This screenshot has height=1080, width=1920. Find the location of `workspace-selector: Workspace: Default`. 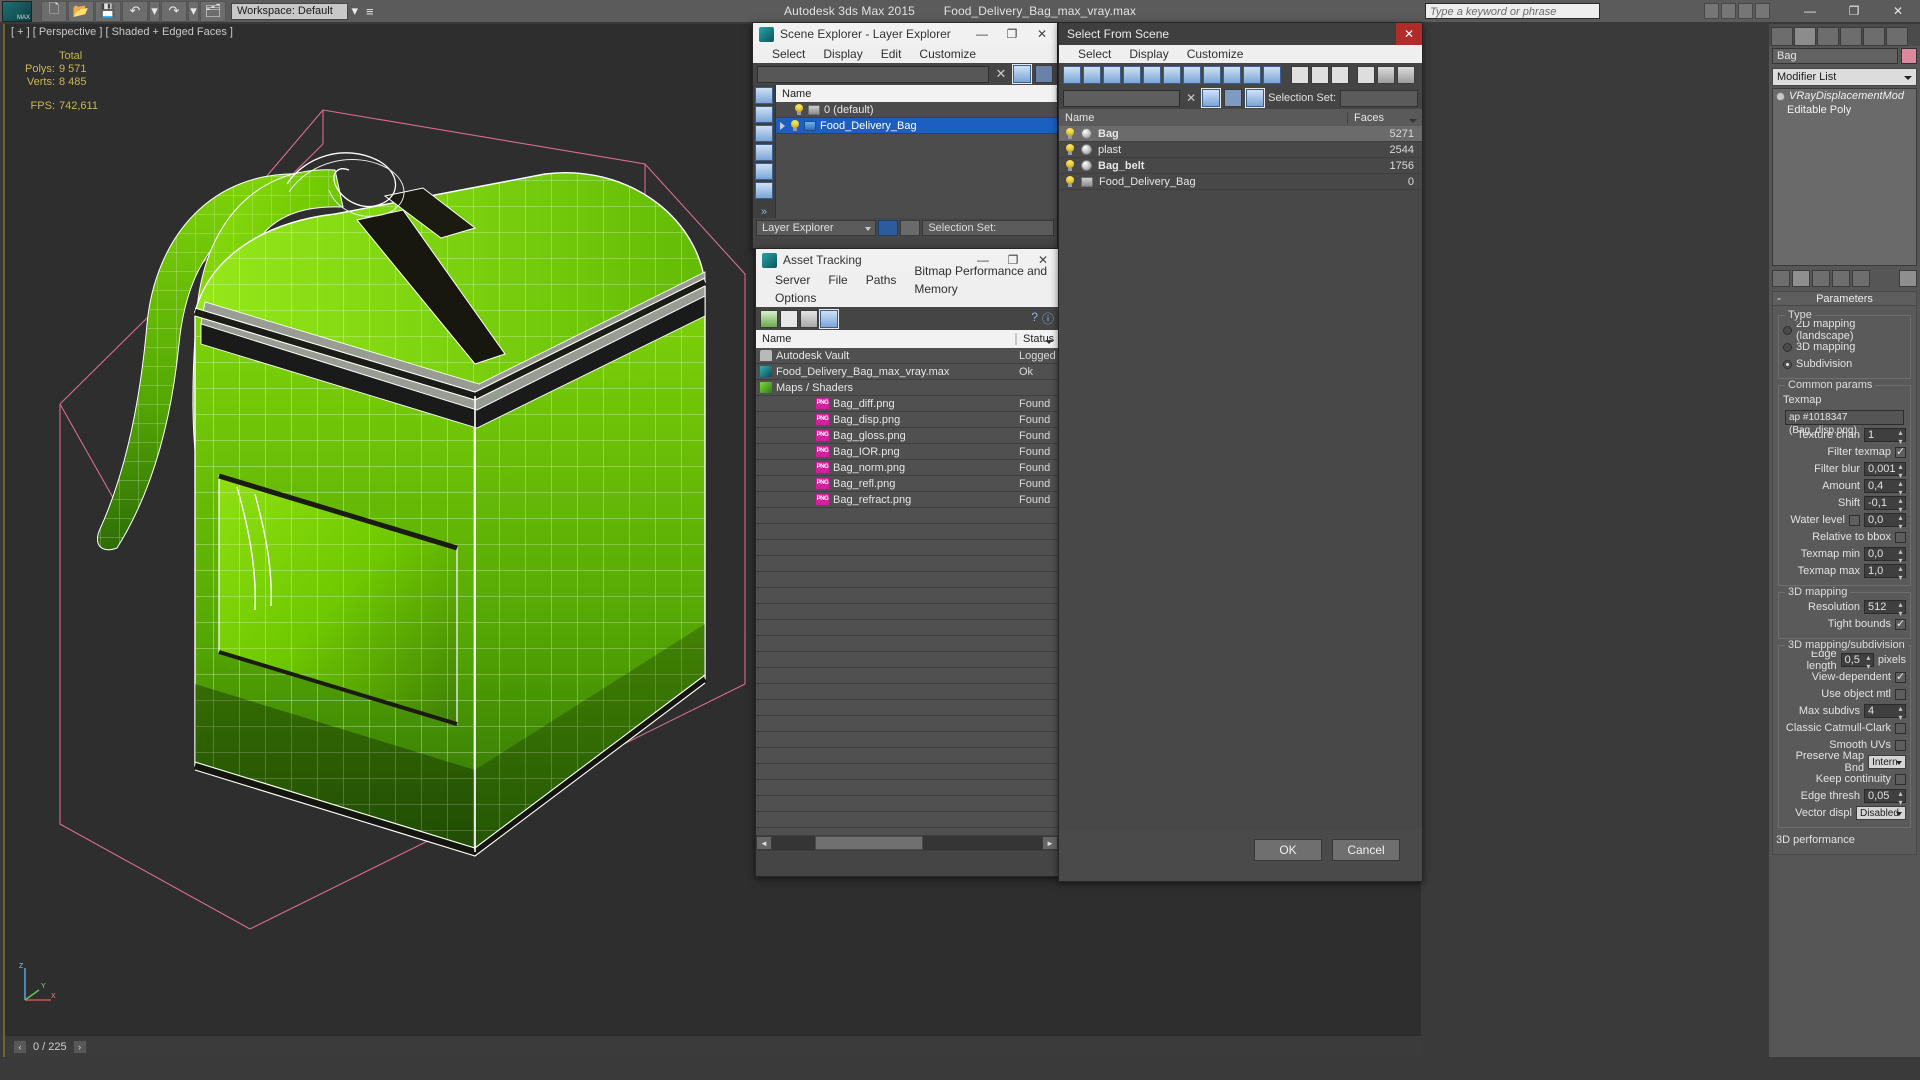

workspace-selector: Workspace: Default is located at coordinates (289, 11).